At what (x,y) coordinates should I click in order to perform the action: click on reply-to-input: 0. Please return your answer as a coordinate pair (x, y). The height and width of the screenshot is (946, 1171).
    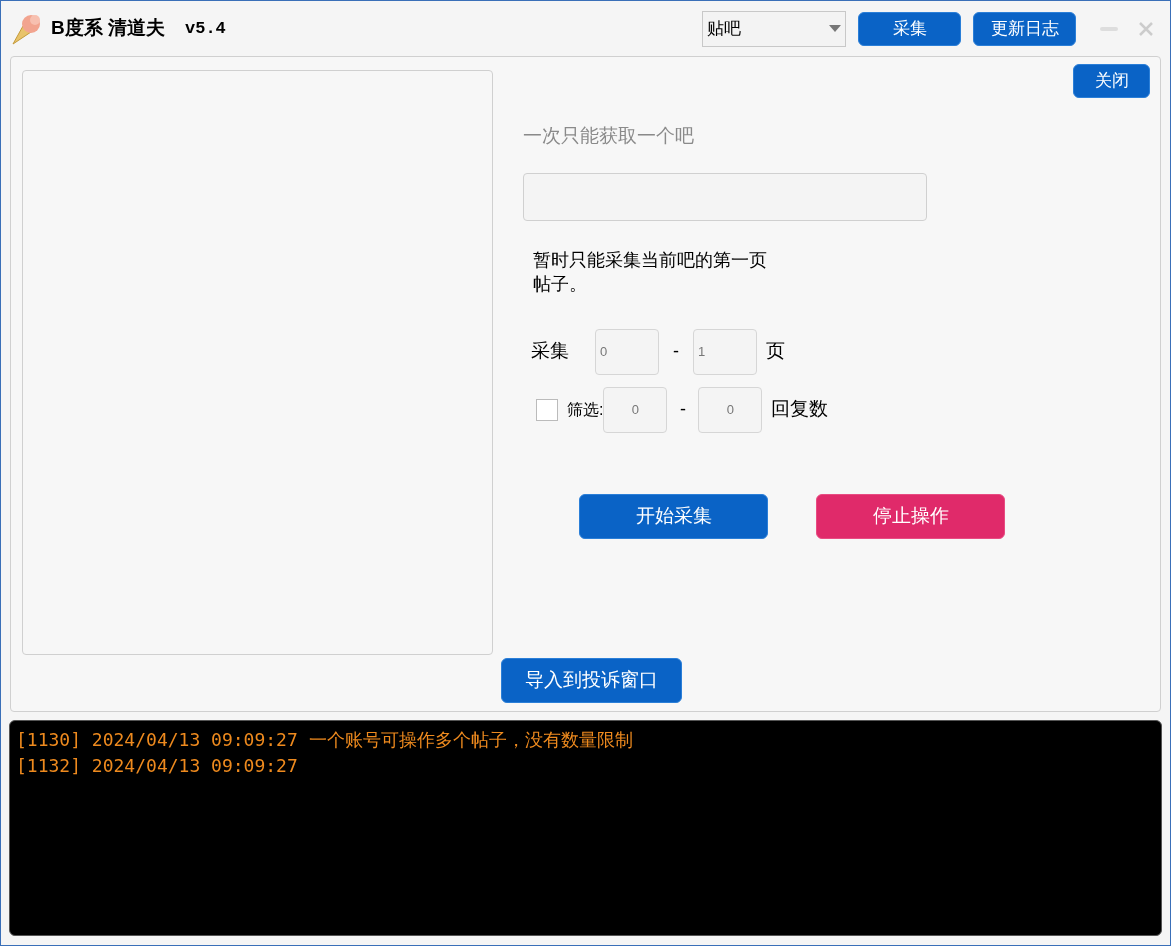
    Looking at the image, I should click on (730, 409).